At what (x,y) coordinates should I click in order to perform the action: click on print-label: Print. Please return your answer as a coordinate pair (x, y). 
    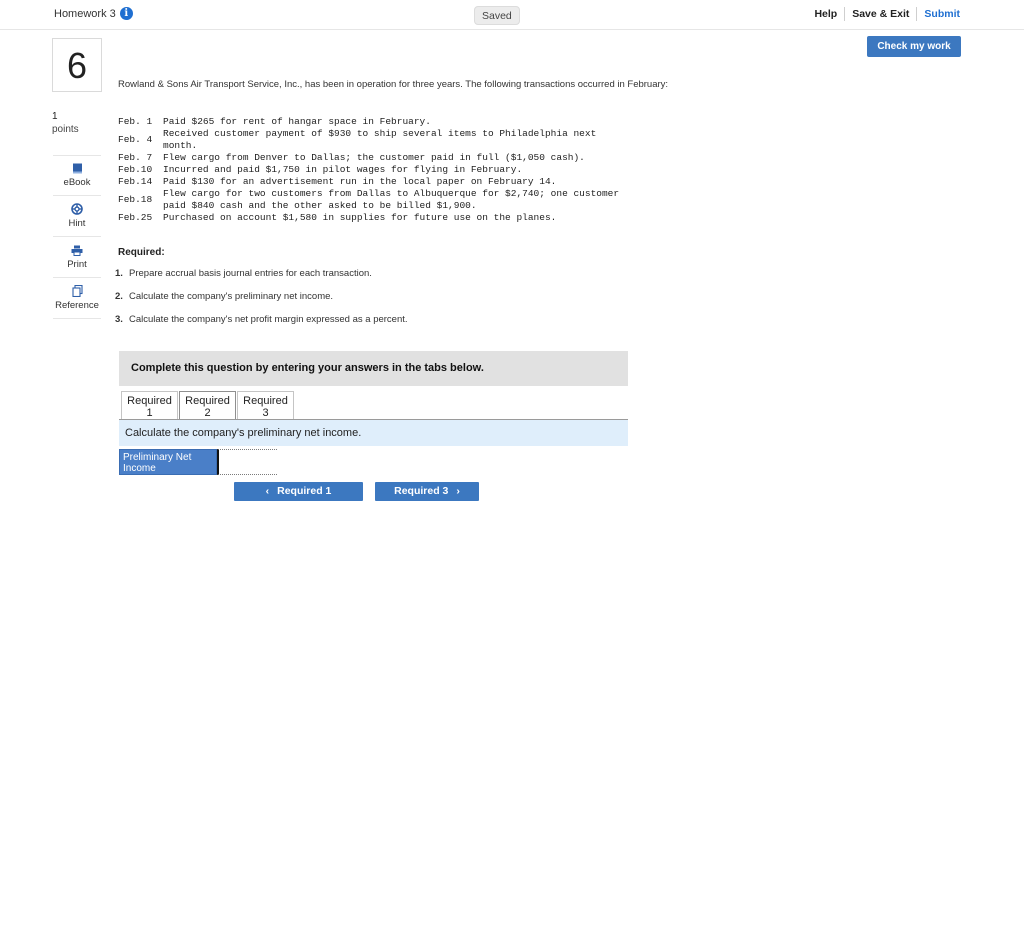
    Looking at the image, I should click on (77, 264).